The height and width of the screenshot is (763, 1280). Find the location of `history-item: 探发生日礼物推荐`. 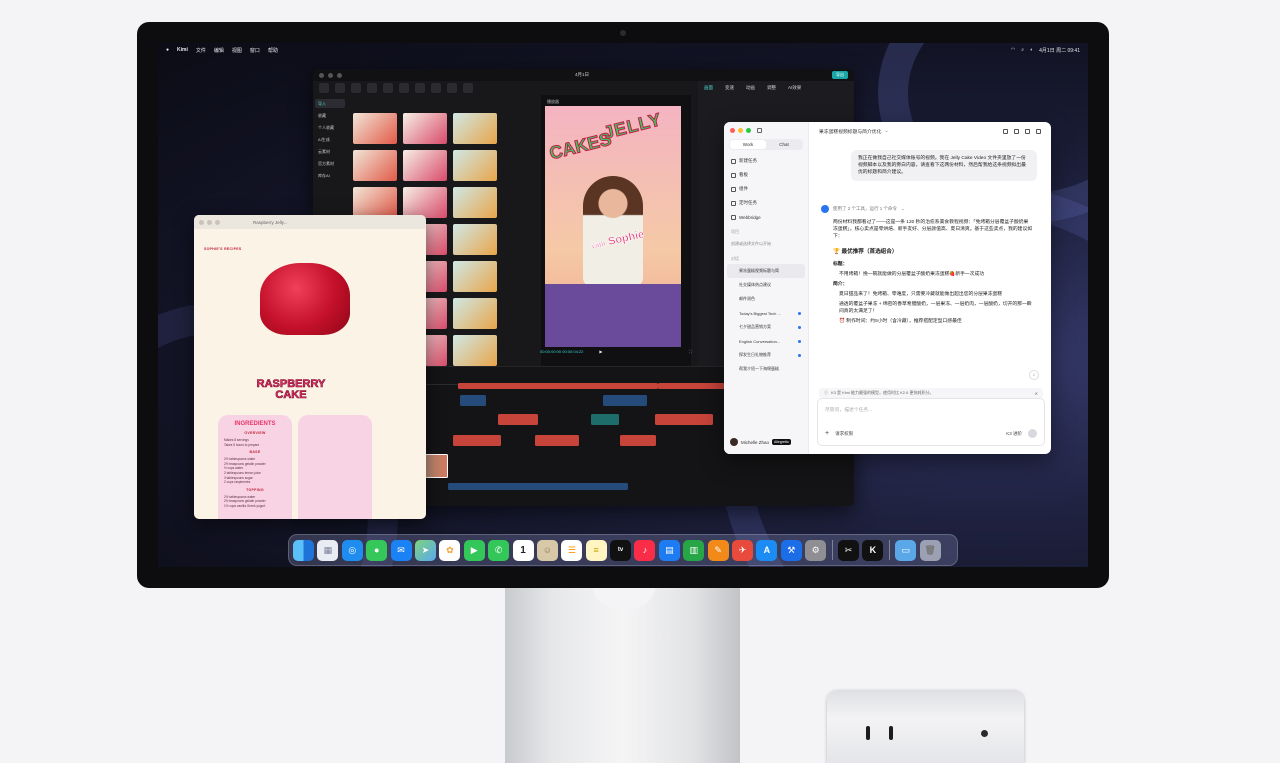

history-item: 探发生日礼物推荐 is located at coordinates (766, 355).